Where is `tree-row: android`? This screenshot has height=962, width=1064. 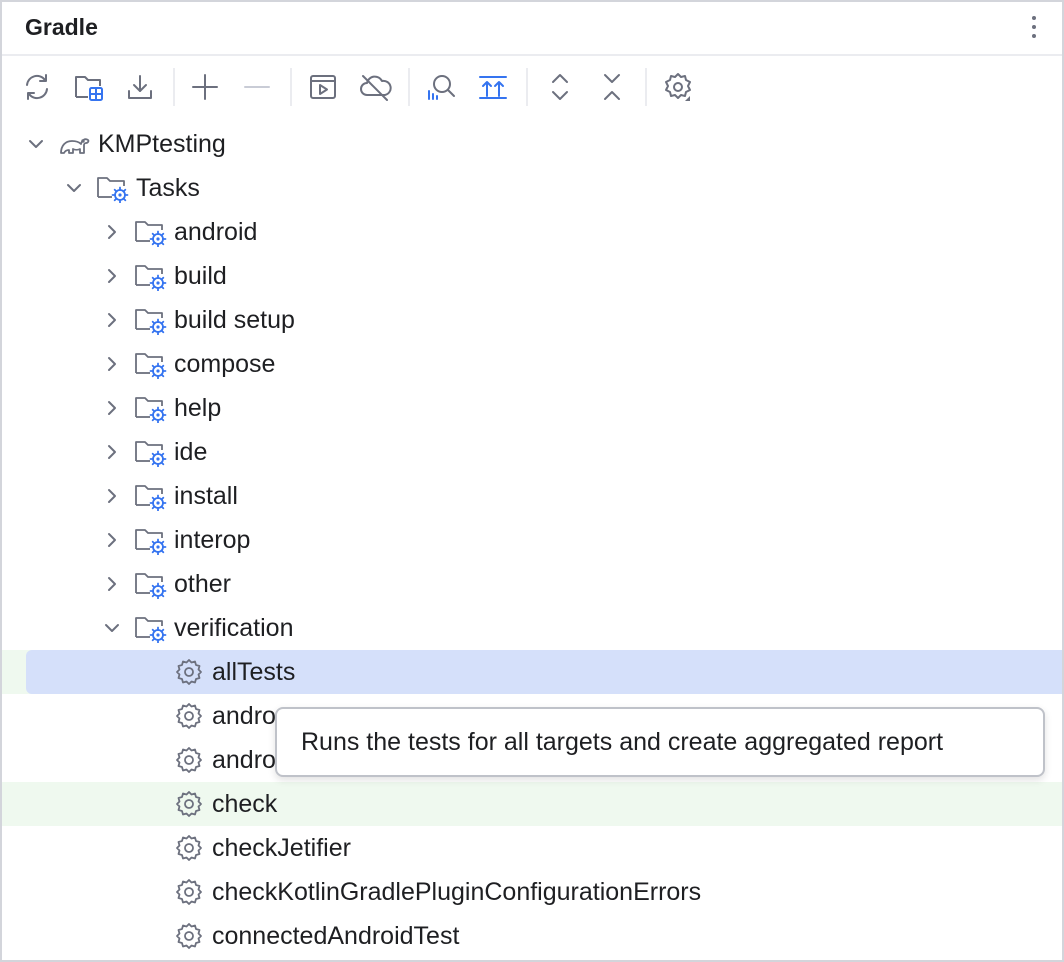
tree-row: android is located at coordinates (532, 232).